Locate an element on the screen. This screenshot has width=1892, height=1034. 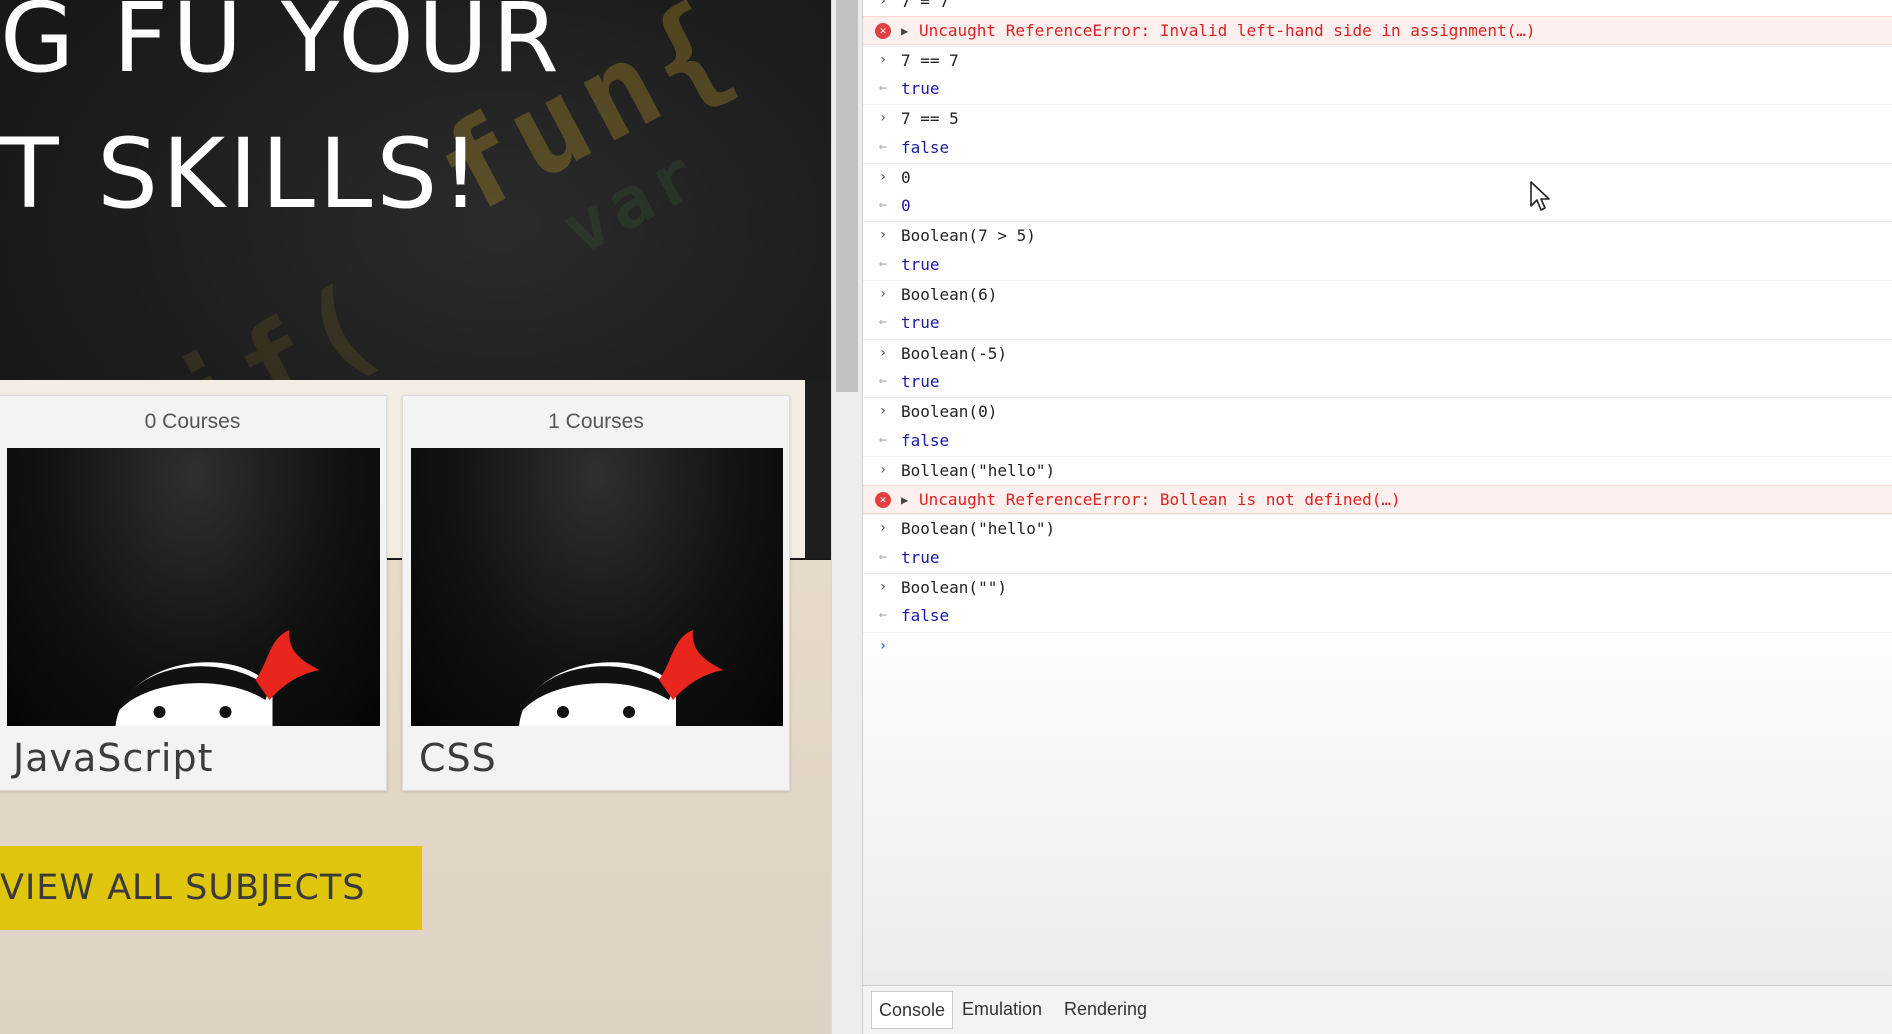
console-input-row: › 7 == 5 is located at coordinates (1377, 118).